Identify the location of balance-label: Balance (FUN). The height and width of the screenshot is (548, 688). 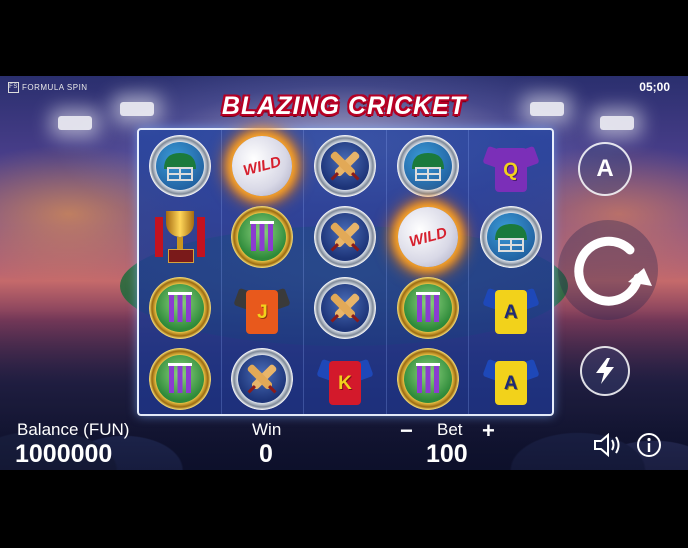
(73, 429).